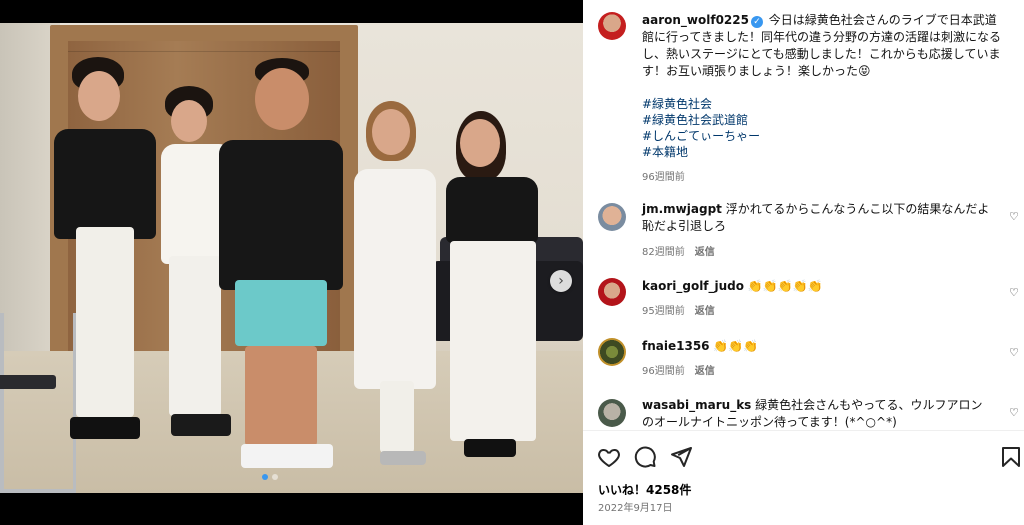 This screenshot has height=525, width=1024. I want to click on next-slide-button: ›, so click(561, 281).